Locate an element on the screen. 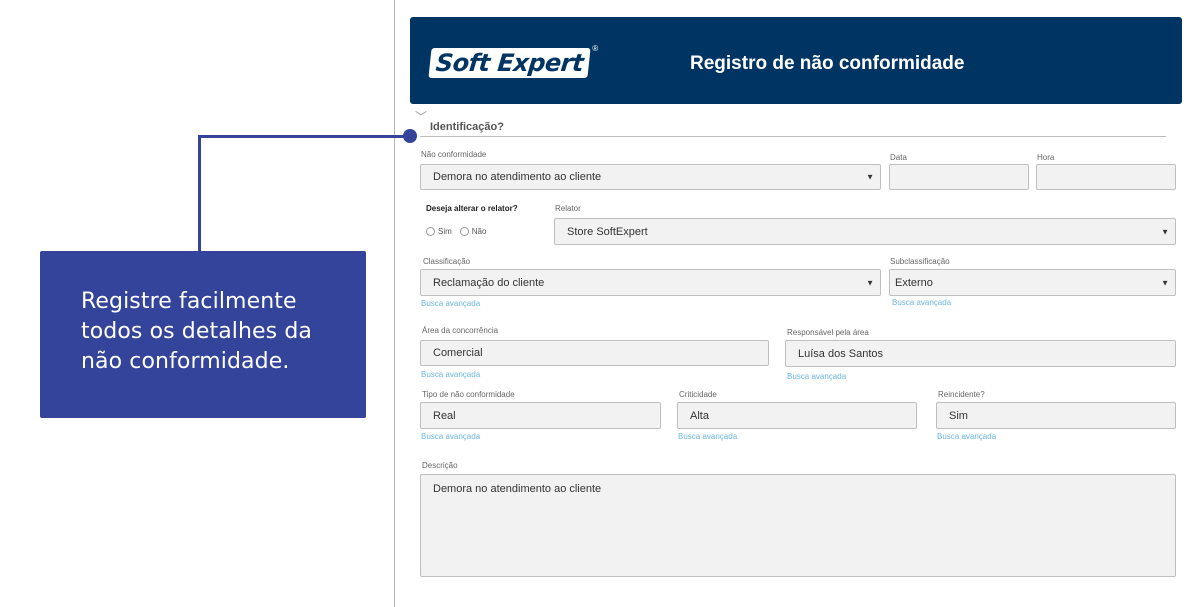  radio-sim: Sim is located at coordinates (439, 231).